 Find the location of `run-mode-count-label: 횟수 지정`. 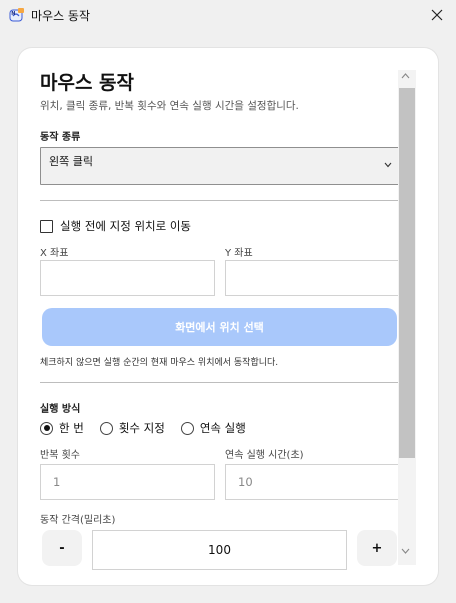

run-mode-count-label: 횟수 지정 is located at coordinates (141, 428).